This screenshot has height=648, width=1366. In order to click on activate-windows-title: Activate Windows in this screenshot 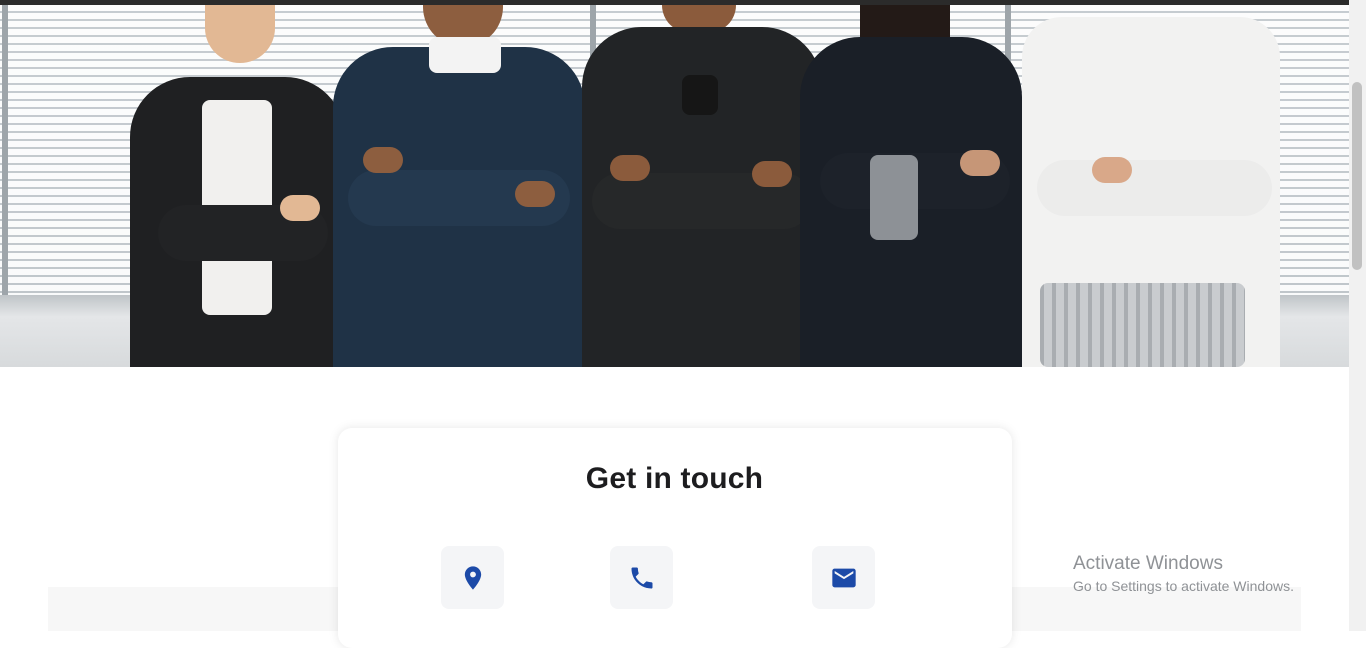, I will do `click(1148, 563)`.